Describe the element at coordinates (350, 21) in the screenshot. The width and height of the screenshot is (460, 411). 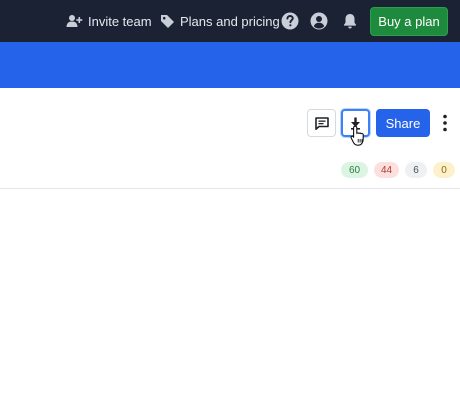
I see `notification-bell-icon` at that location.